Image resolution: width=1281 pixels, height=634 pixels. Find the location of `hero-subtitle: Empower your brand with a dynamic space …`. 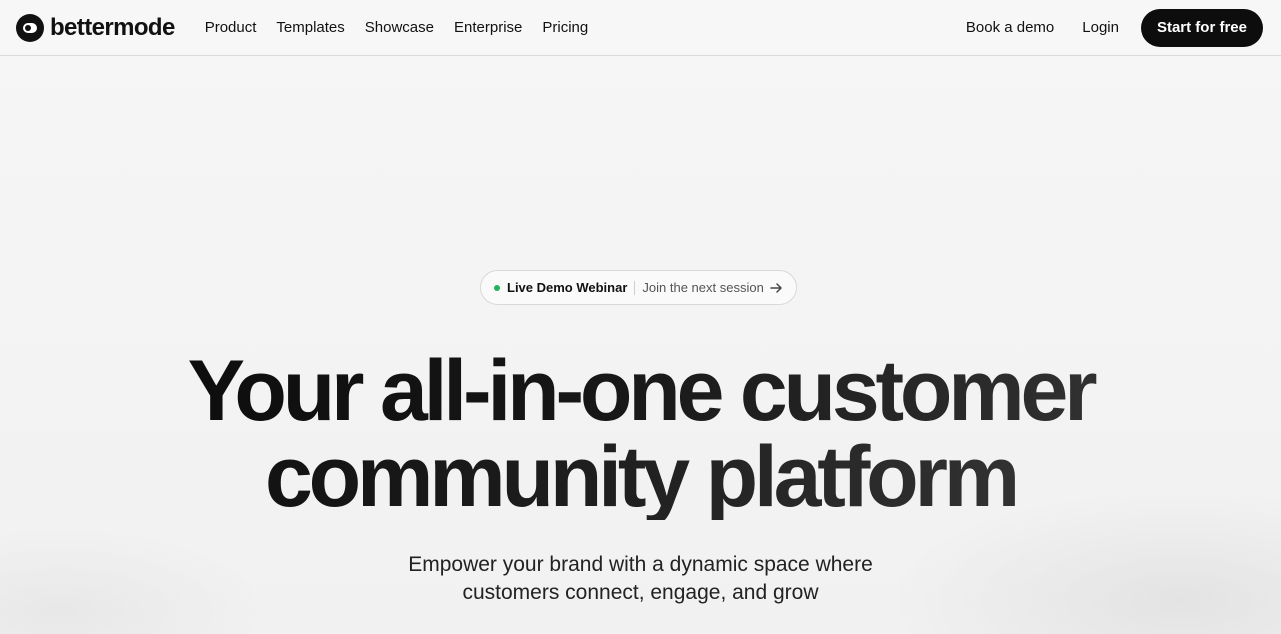

hero-subtitle: Empower your brand with a dynamic space … is located at coordinates (640, 579).